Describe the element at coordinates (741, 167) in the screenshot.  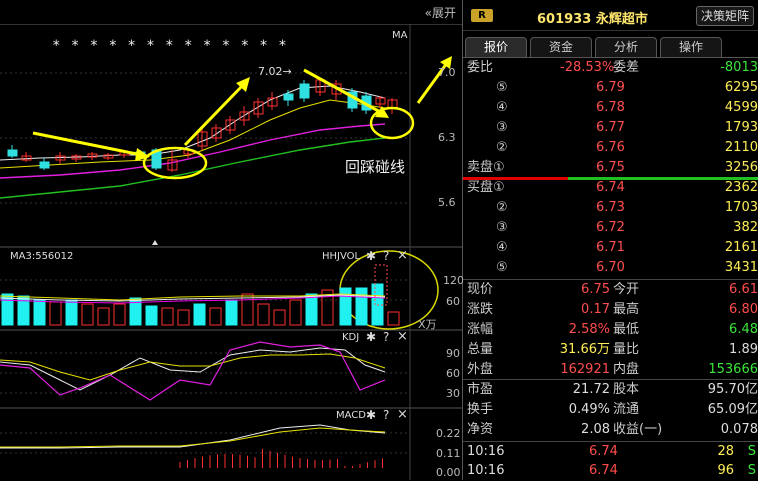
I see `sell-volume: 3256` at that location.